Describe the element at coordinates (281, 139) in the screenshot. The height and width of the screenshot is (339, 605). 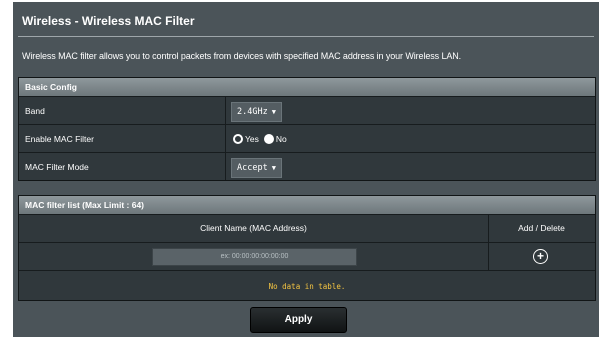
I see `radio-no-label: No` at that location.